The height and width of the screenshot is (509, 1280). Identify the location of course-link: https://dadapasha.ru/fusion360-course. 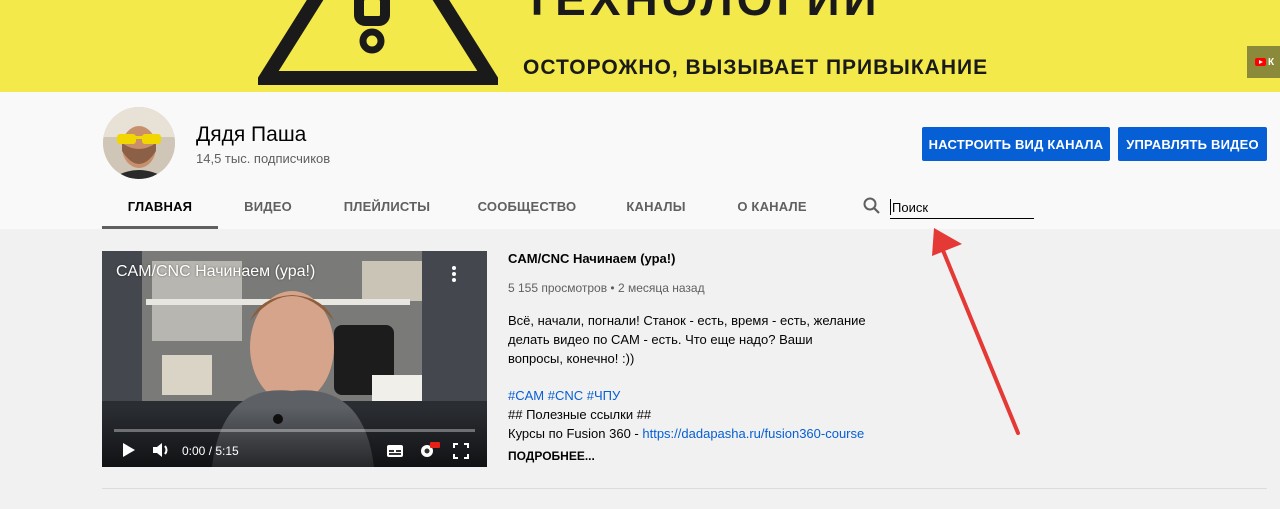
(753, 433).